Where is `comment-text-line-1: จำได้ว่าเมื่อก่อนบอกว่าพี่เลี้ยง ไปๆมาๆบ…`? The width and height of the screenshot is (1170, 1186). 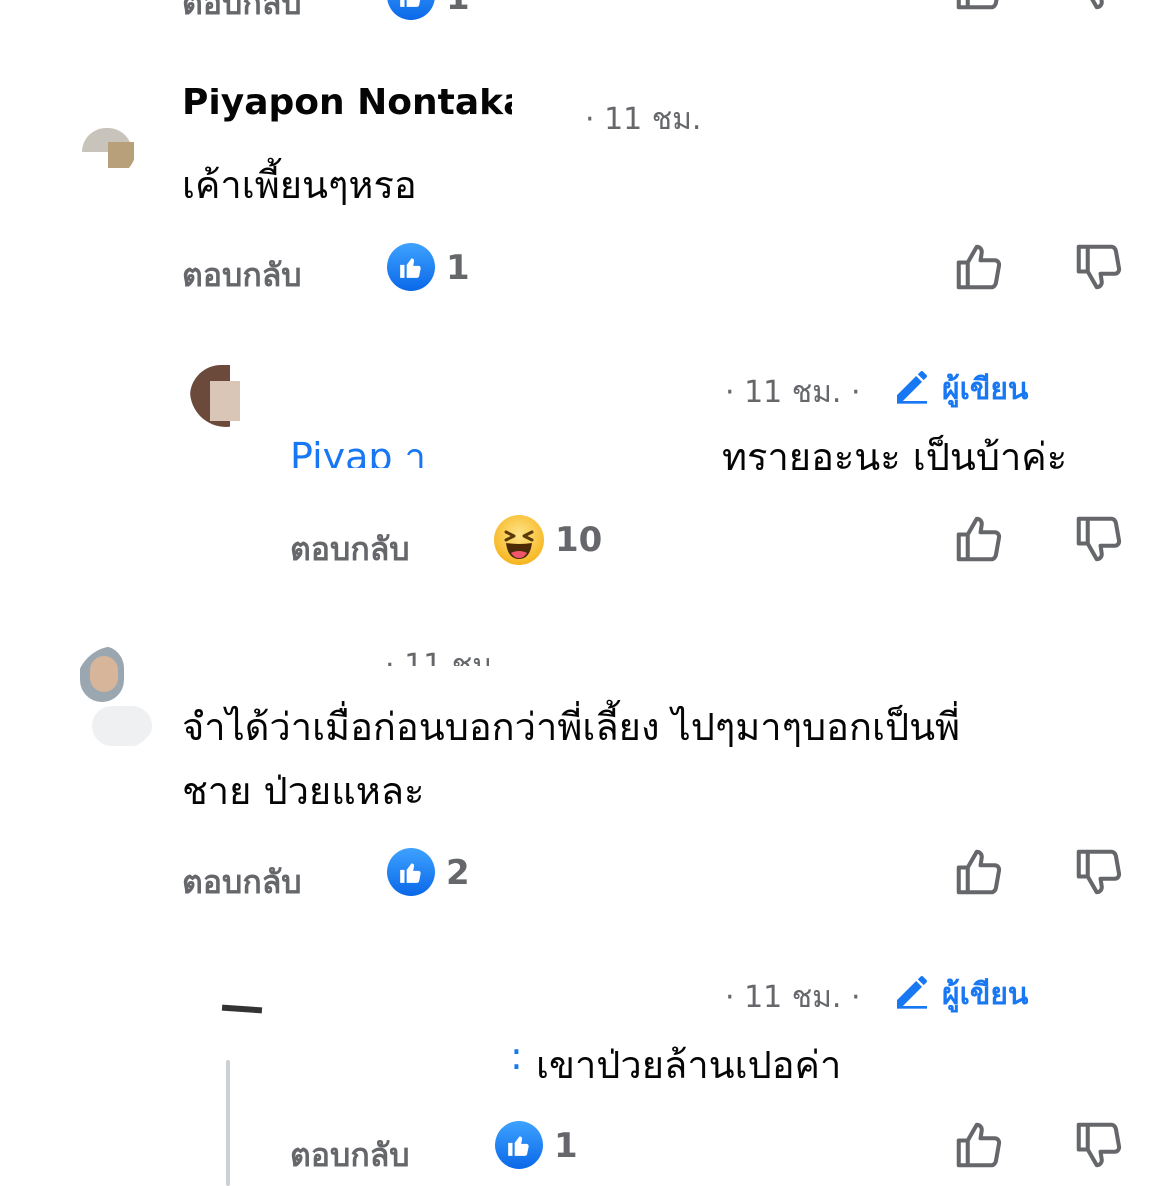
comment-text-line-1: จำได้ว่าเมื่อก่อนบอกว่าพี่เลี้ยง ไปๆมาๆบ… is located at coordinates (571, 727).